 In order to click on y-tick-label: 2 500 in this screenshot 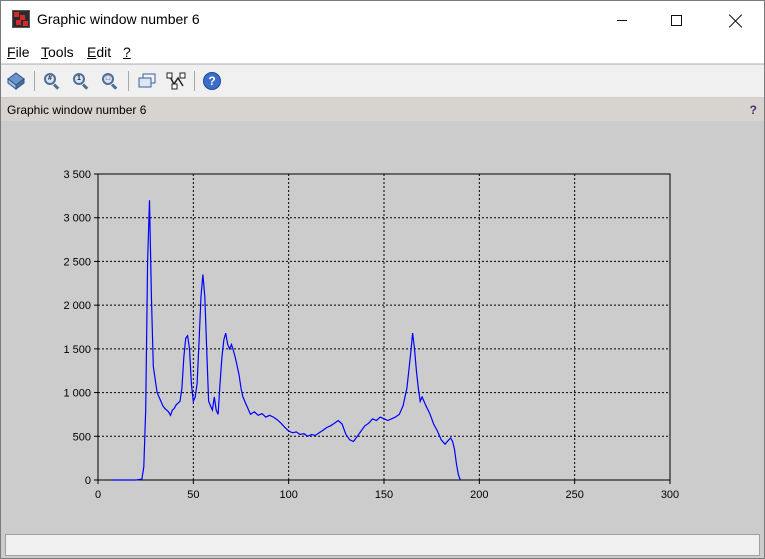, I will do `click(77, 262)`.